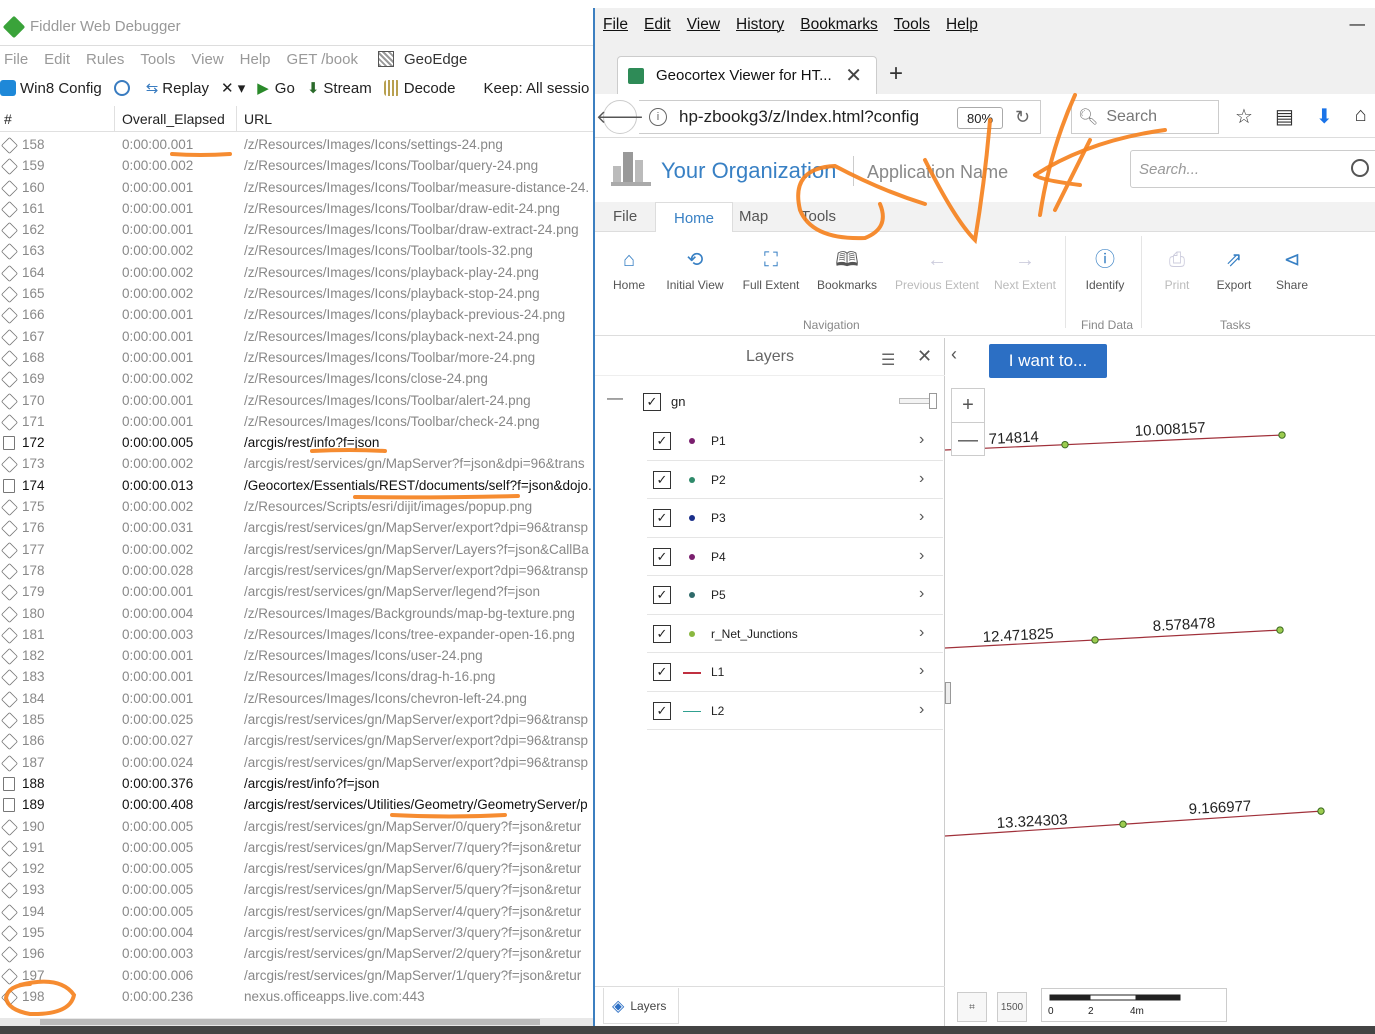 Image resolution: width=1375 pixels, height=1034 pixels. I want to click on fiddler-menu-view: View, so click(207, 59).